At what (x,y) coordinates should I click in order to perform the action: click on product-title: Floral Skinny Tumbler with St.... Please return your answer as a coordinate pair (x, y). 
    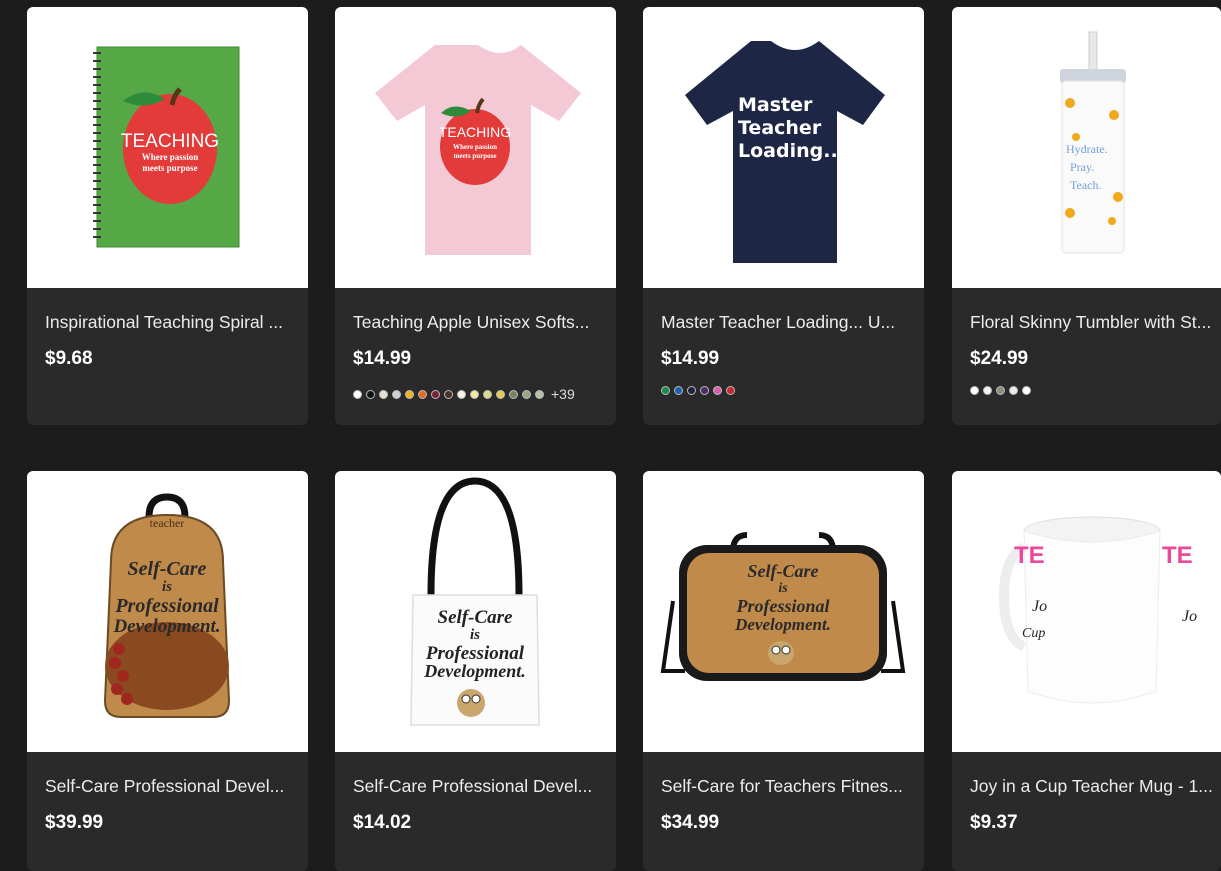
    Looking at the image, I should click on (1091, 322).